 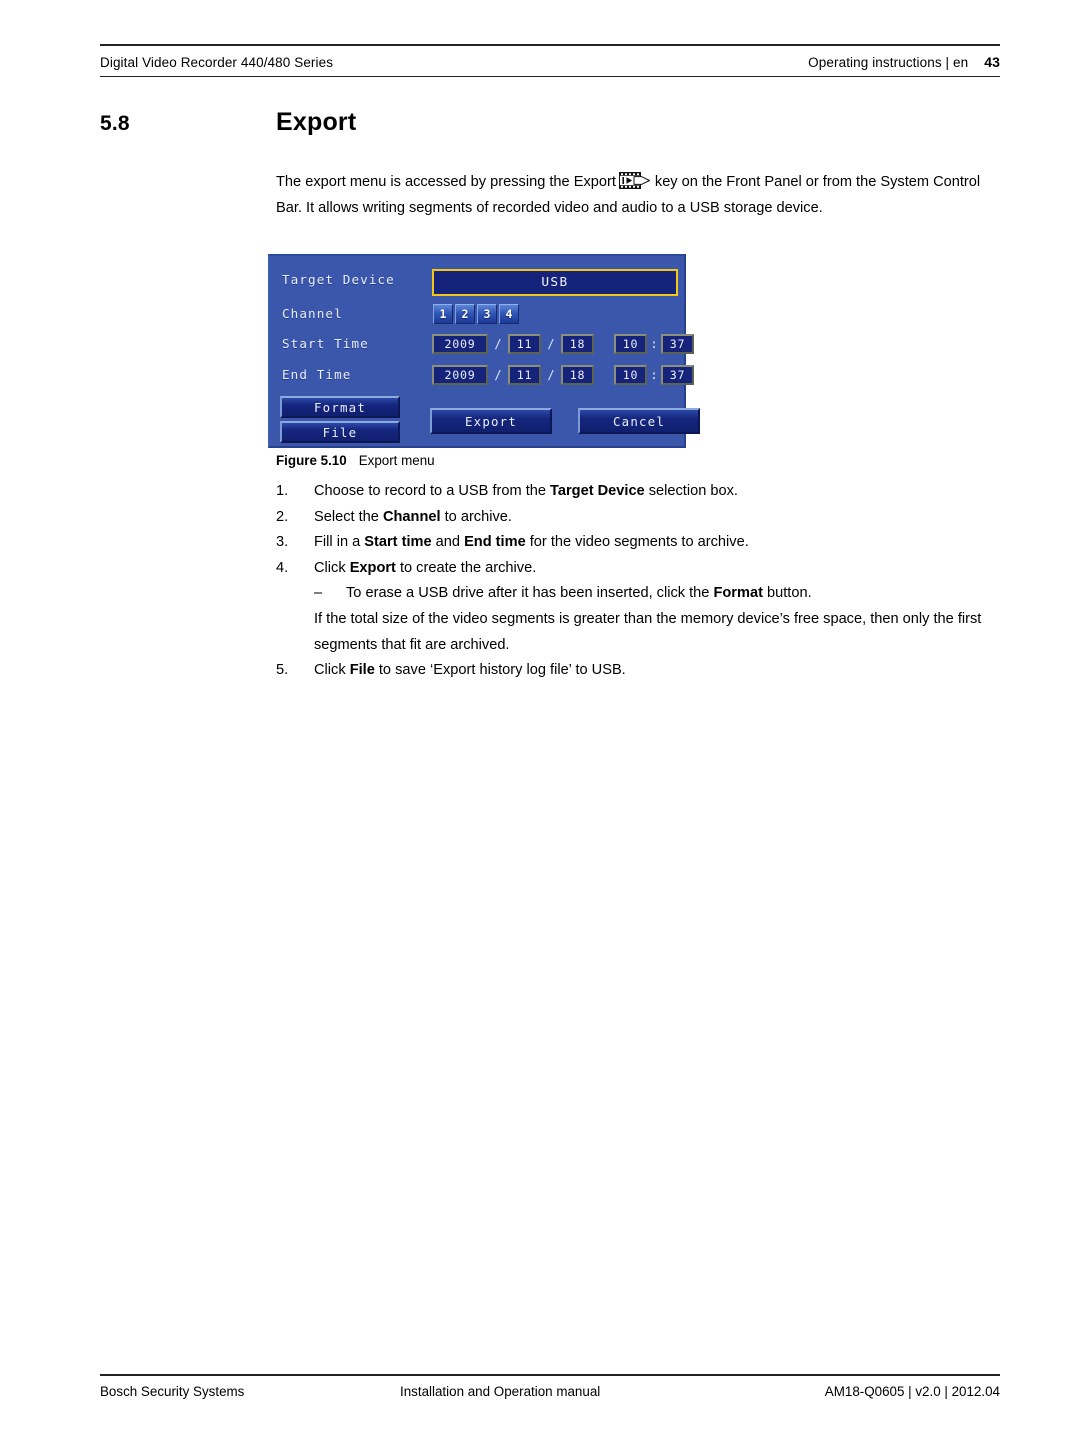 I want to click on start-time-fields: 2009 / 11 / 18 10 : 37, so click(x=563, y=344).